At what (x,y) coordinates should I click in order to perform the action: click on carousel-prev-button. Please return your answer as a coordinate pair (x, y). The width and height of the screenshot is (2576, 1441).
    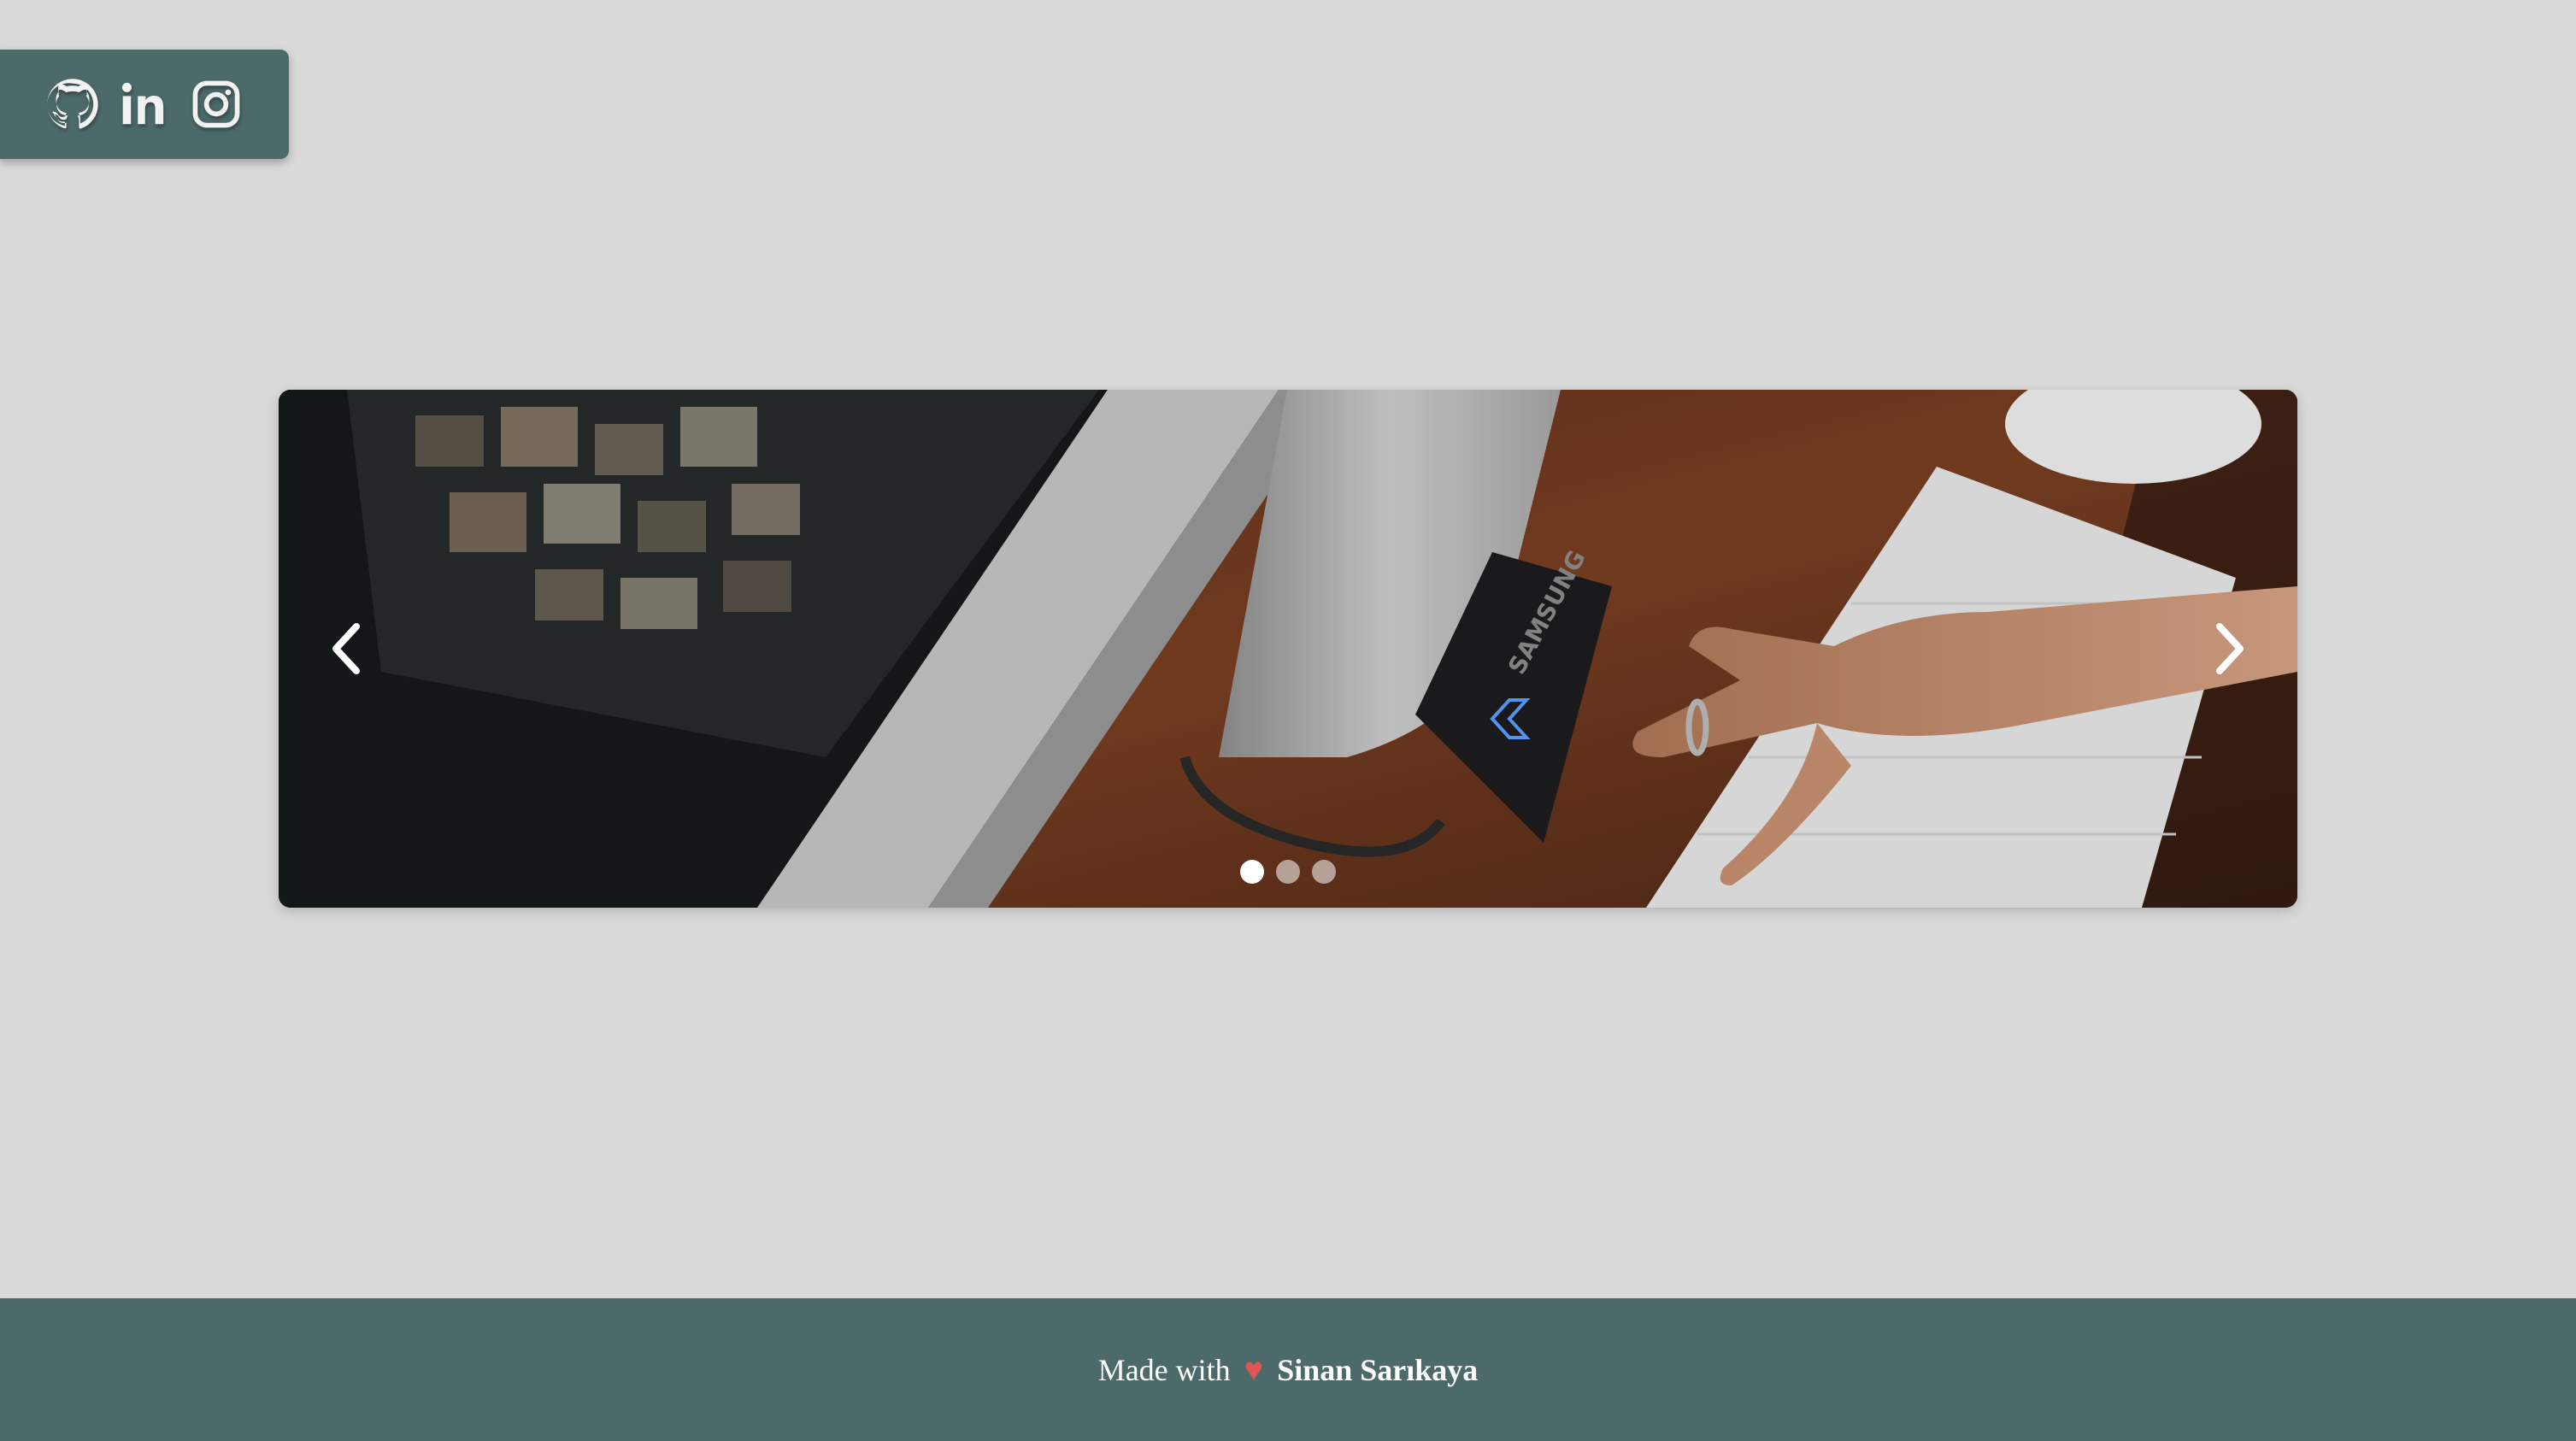
    Looking at the image, I should click on (346, 648).